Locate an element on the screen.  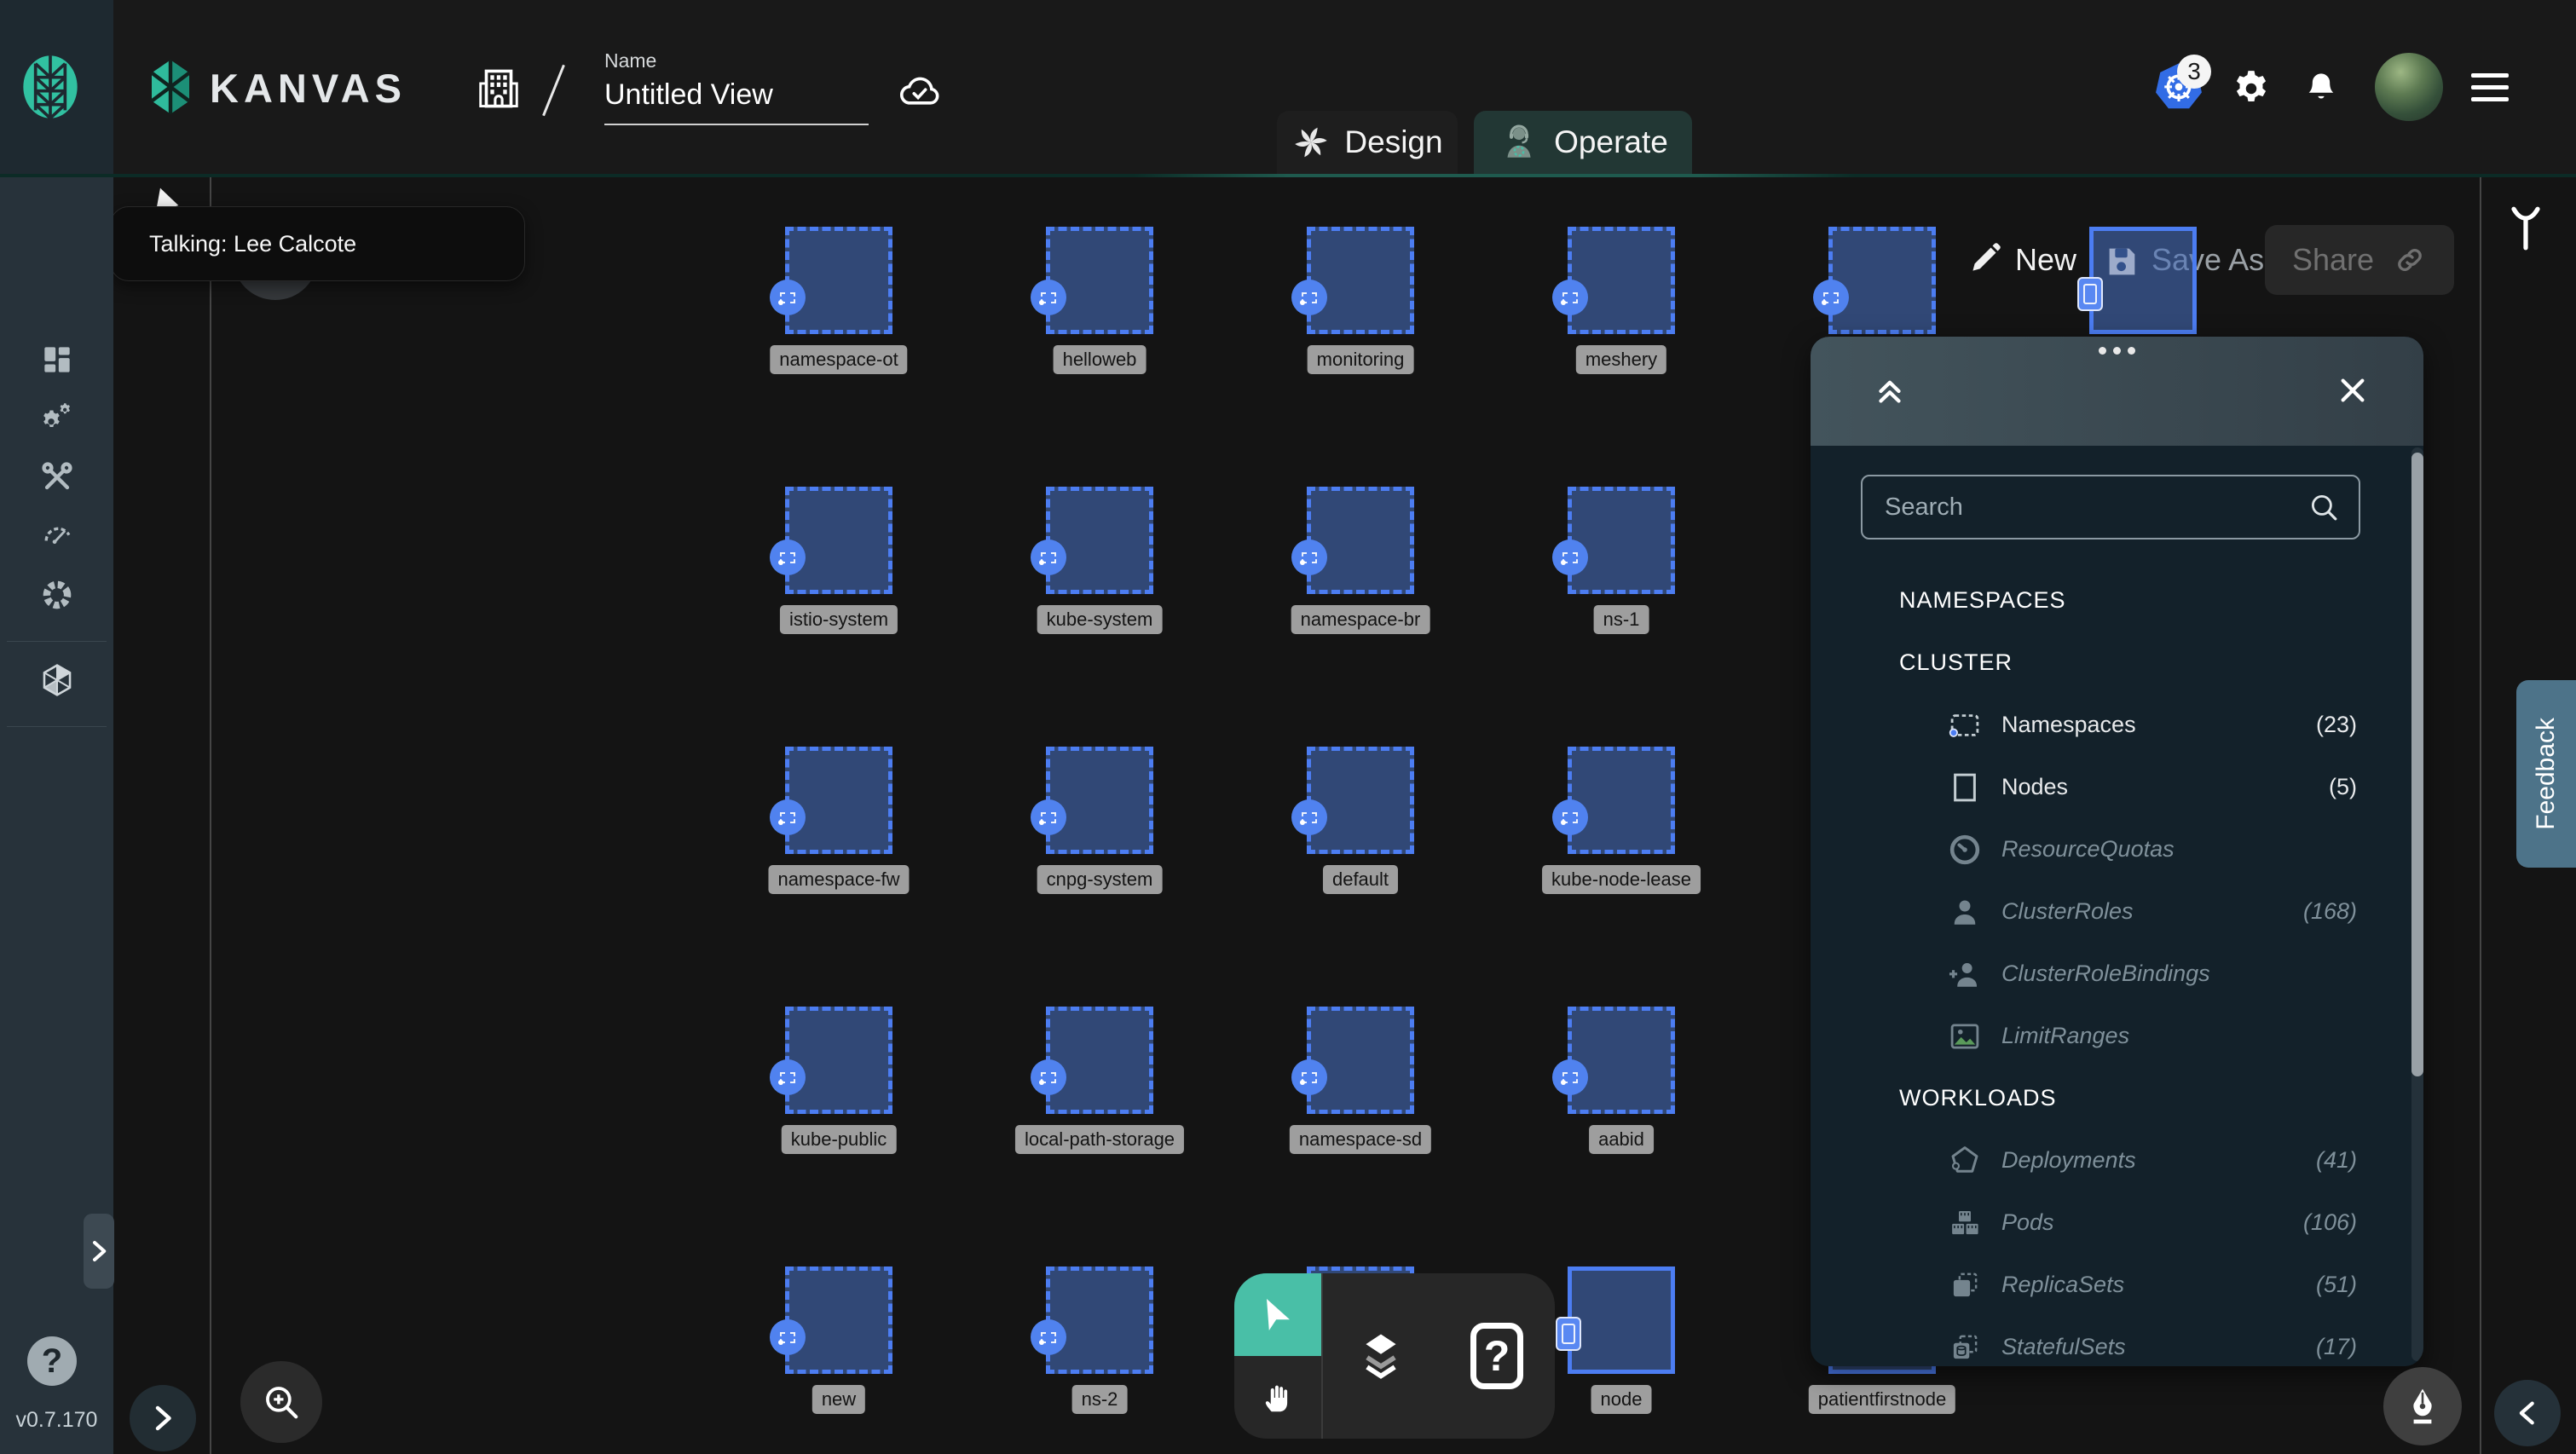
node-label: node is located at coordinates (1621, 1399).